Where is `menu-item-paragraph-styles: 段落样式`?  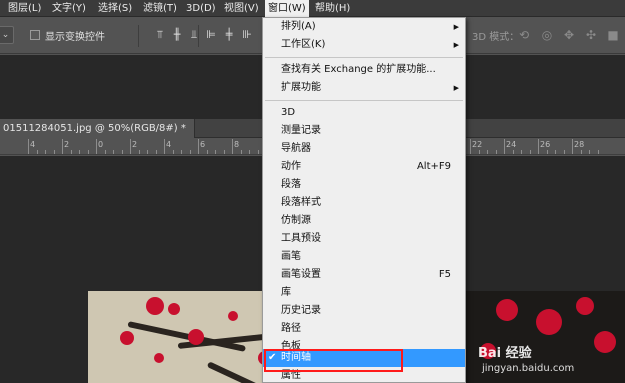
menu-item-paragraph-styles: 段落样式 is located at coordinates (364, 203).